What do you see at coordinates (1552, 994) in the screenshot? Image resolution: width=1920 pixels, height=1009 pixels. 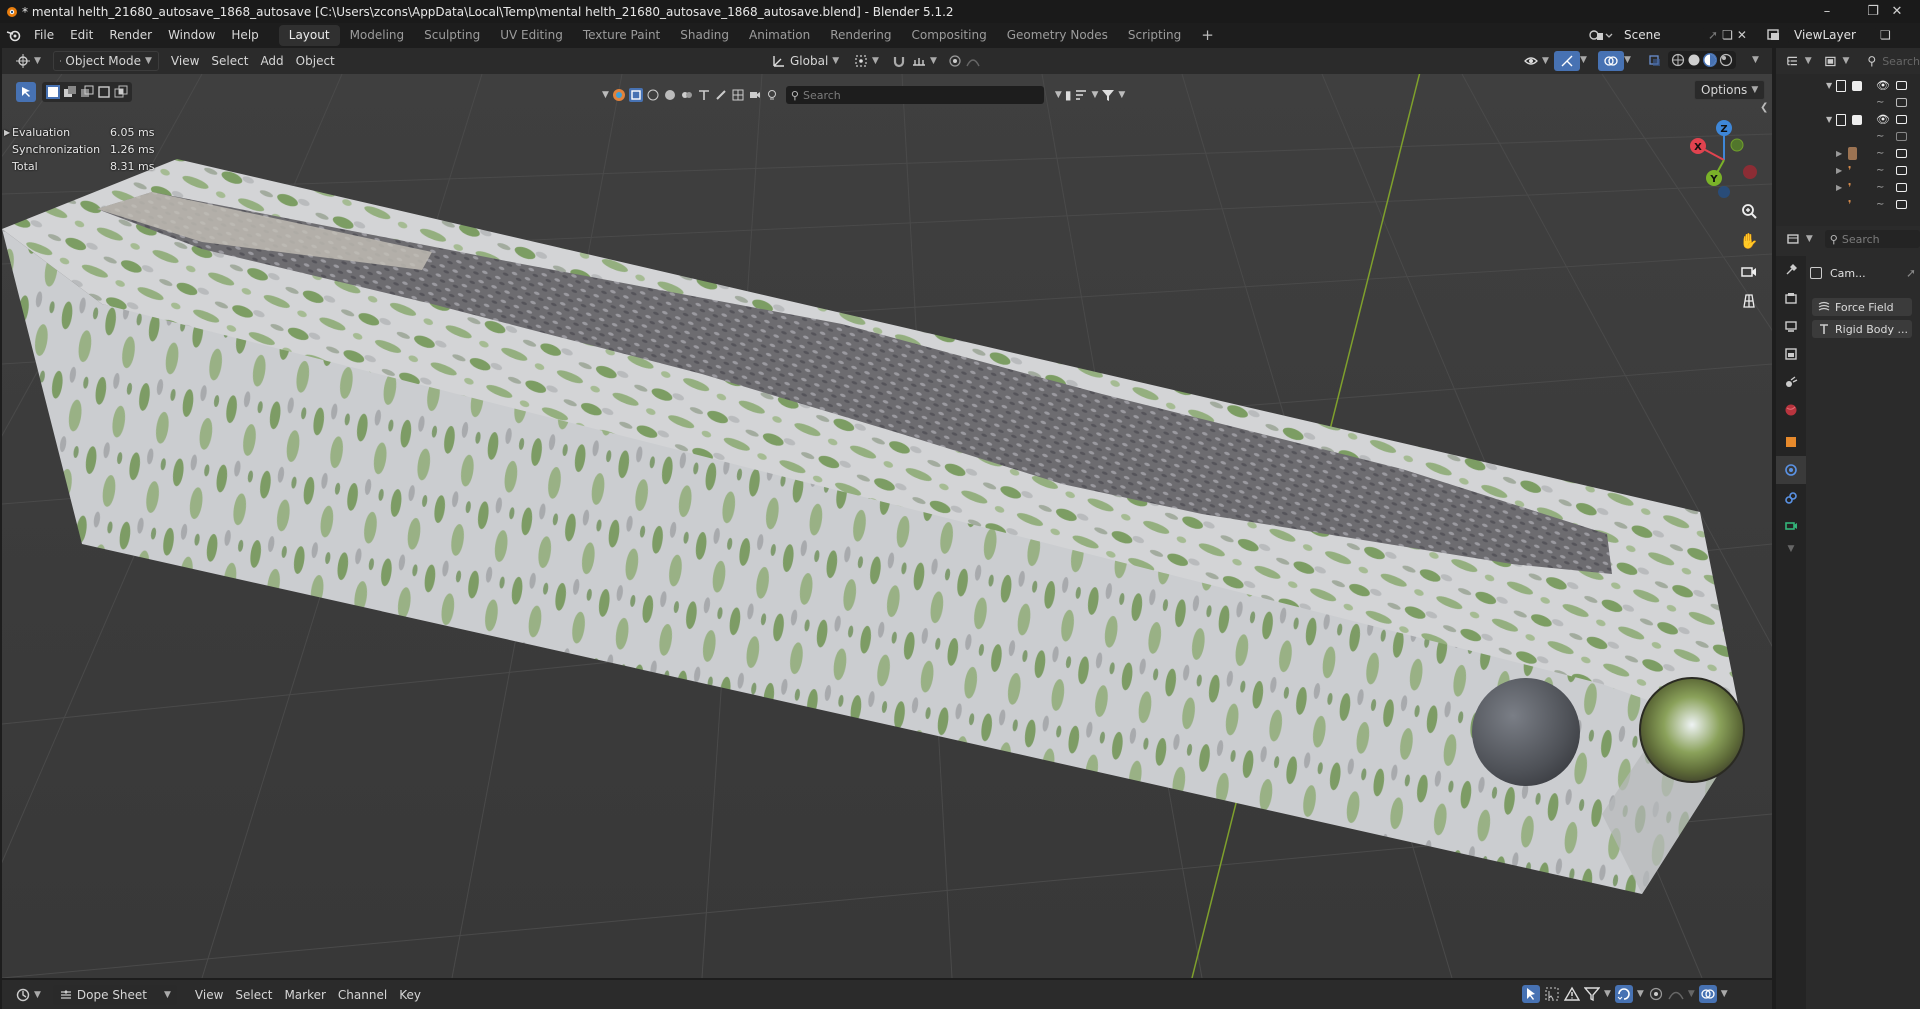 I see `only-selected-icon` at bounding box center [1552, 994].